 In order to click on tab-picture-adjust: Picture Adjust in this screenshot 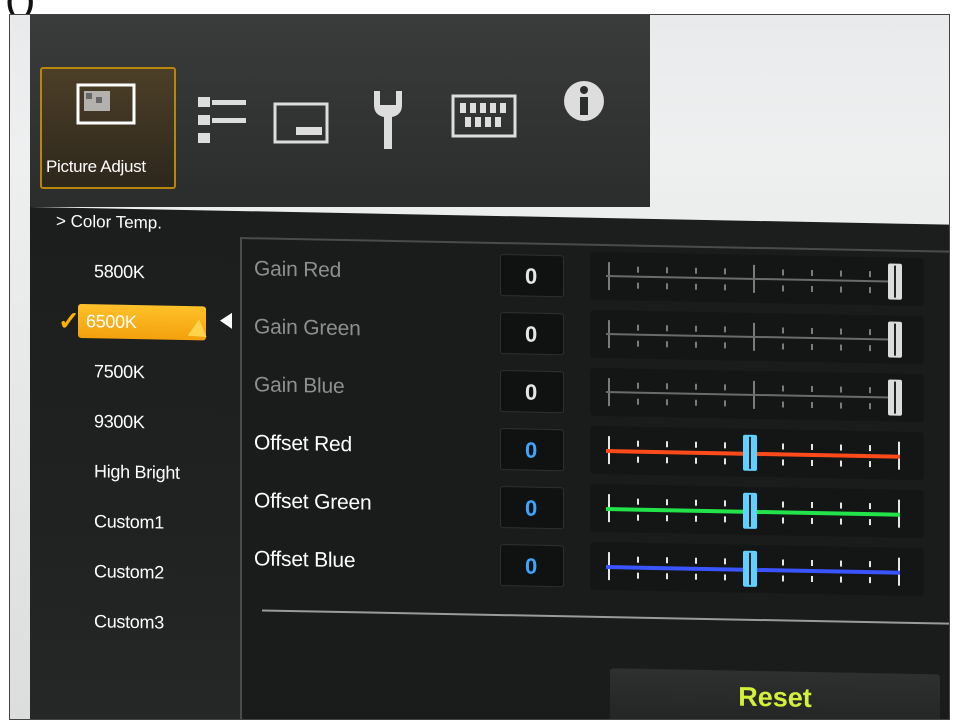, I will do `click(108, 128)`.